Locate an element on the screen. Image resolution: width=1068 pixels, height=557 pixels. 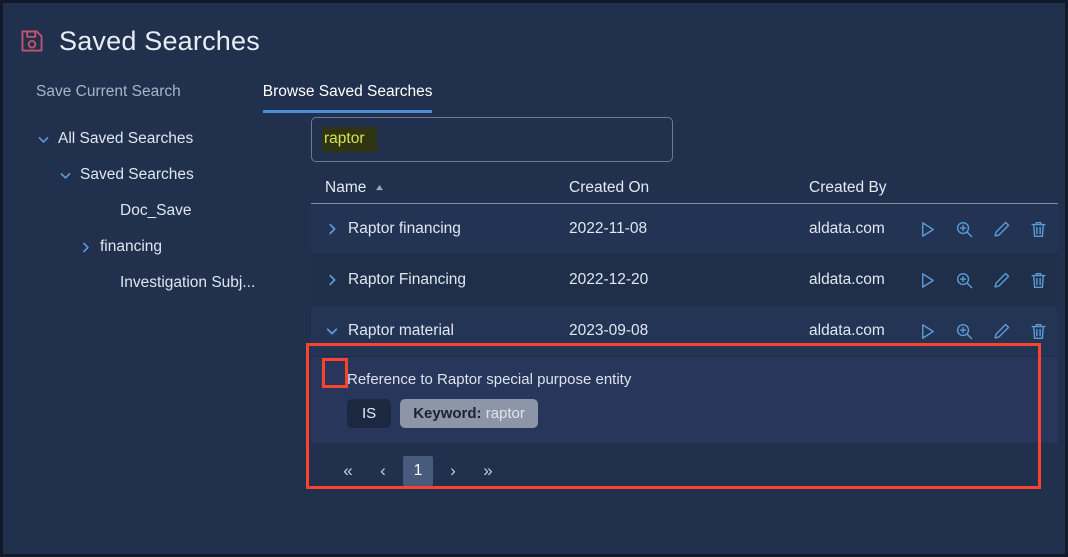
row-name-cell: Raptor material is located at coordinates (447, 331).